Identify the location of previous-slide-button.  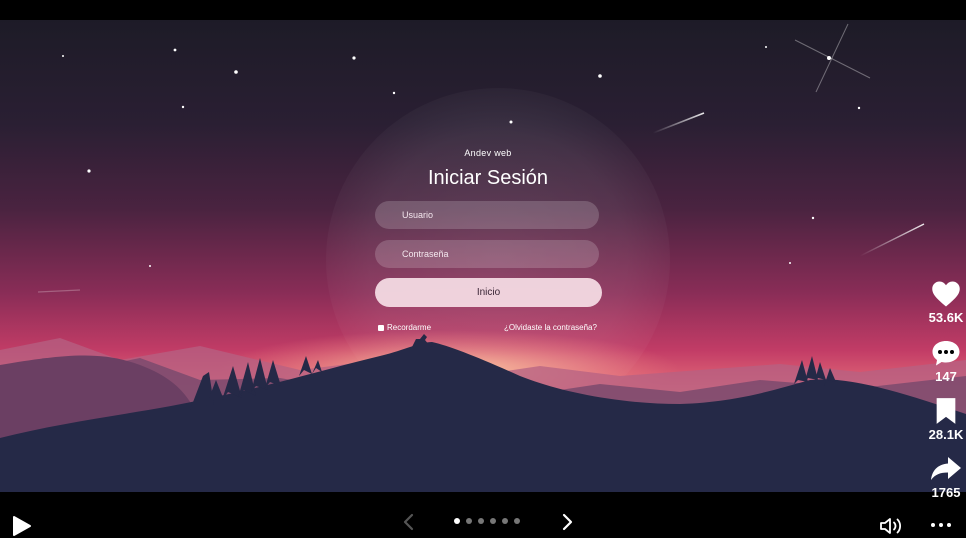
(409, 524).